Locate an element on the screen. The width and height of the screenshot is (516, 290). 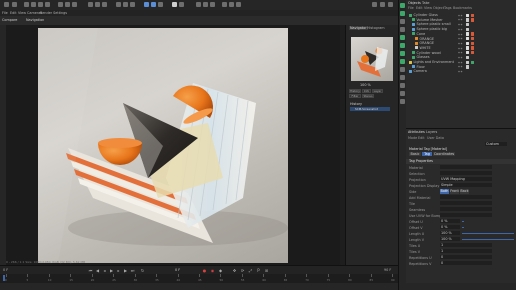
move-icon is located at coordinates (33, 4).